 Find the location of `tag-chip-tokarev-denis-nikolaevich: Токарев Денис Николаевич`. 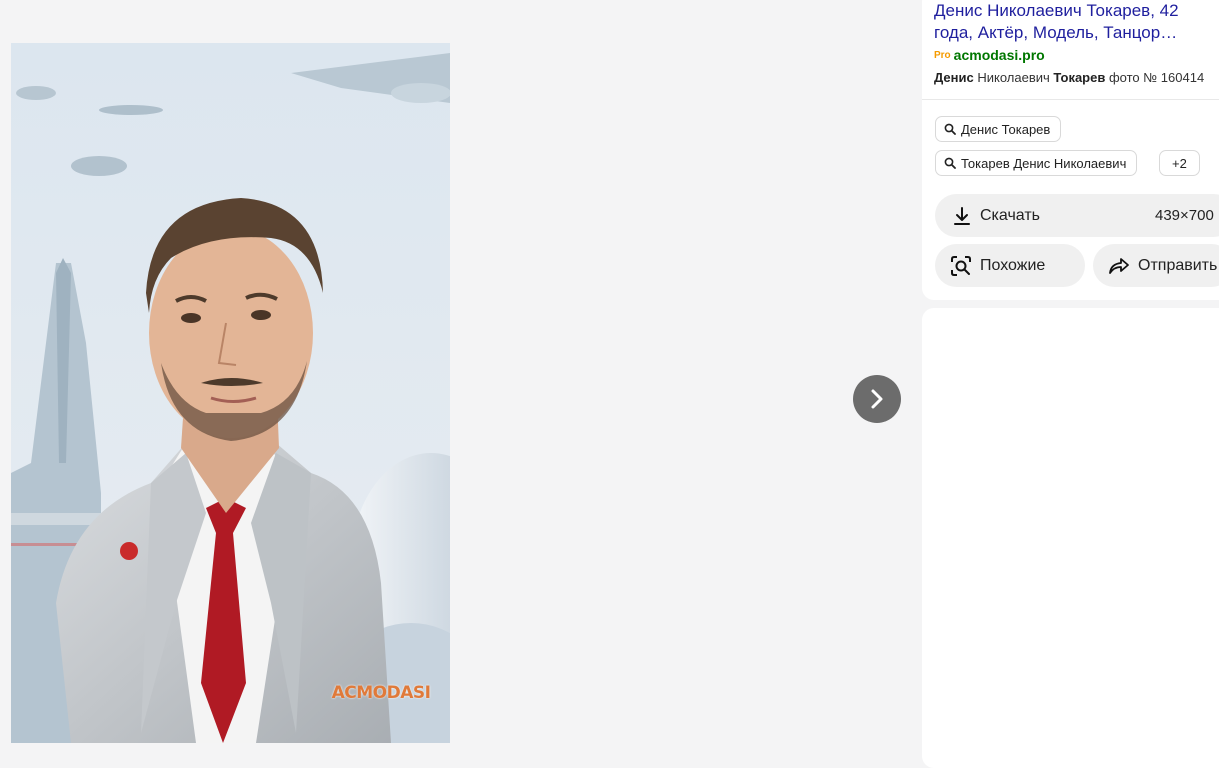

tag-chip-tokarev-denis-nikolaevich: Токарев Денис Николаевич is located at coordinates (1036, 163).